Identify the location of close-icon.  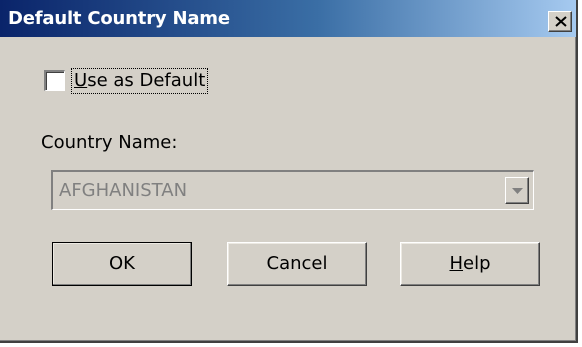
(561, 21).